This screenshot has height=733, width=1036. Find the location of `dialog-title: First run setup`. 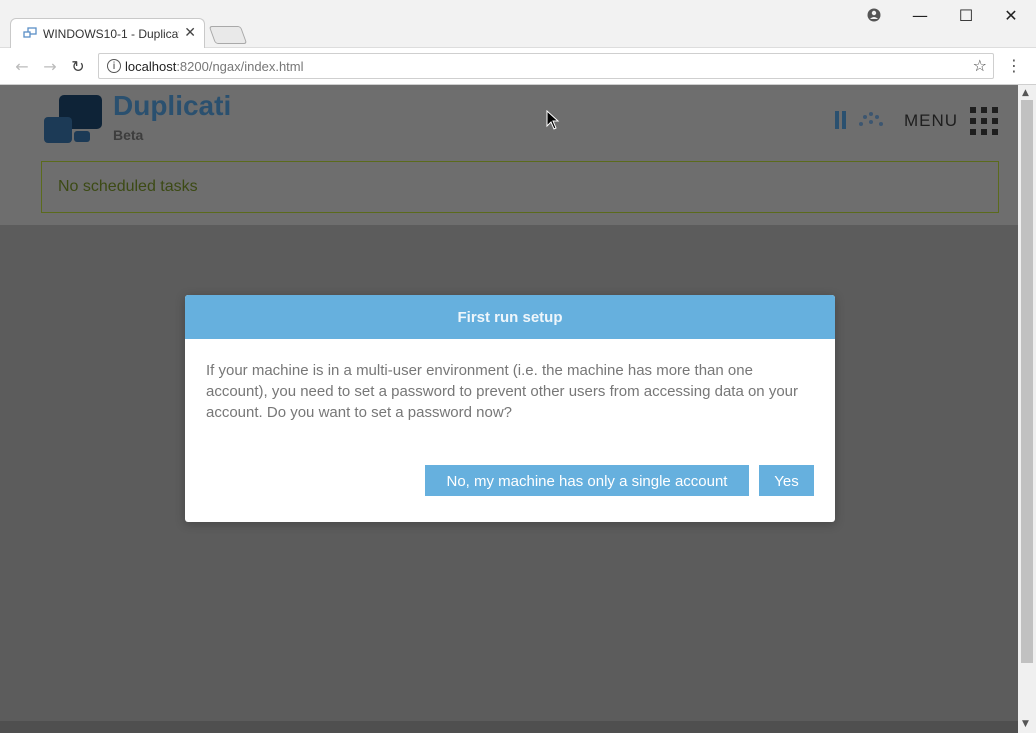

dialog-title: First run setup is located at coordinates (510, 317).